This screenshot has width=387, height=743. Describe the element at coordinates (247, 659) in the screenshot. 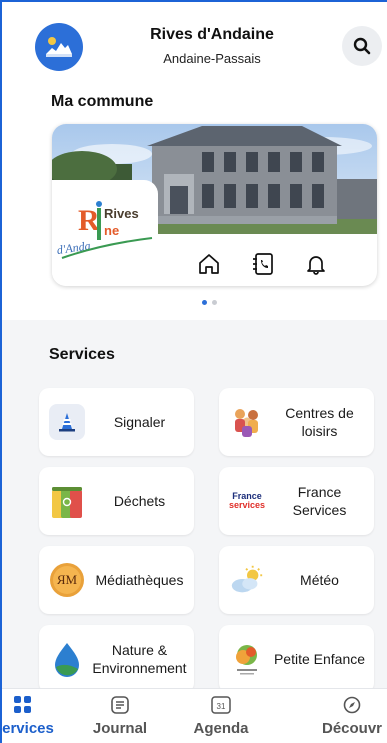

I see `petite-enfance-icon` at that location.